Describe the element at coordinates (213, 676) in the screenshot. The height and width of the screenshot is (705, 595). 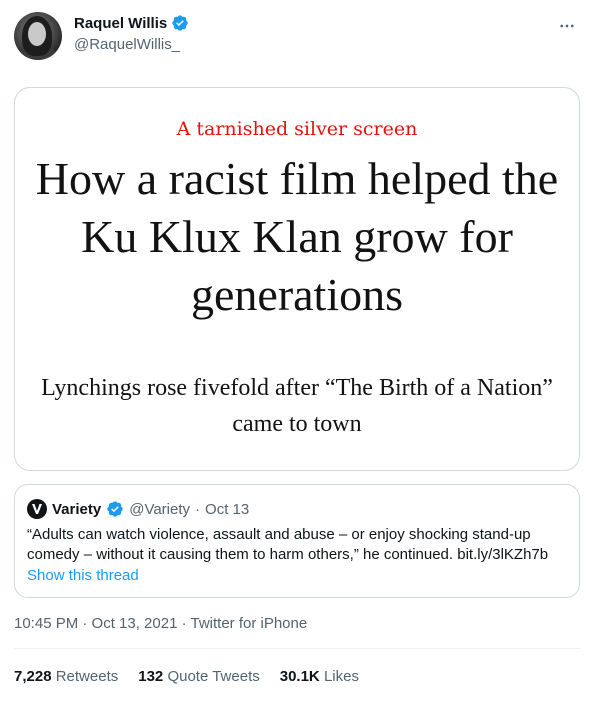
I see `quote-tweets-label: Quote Tweets` at that location.